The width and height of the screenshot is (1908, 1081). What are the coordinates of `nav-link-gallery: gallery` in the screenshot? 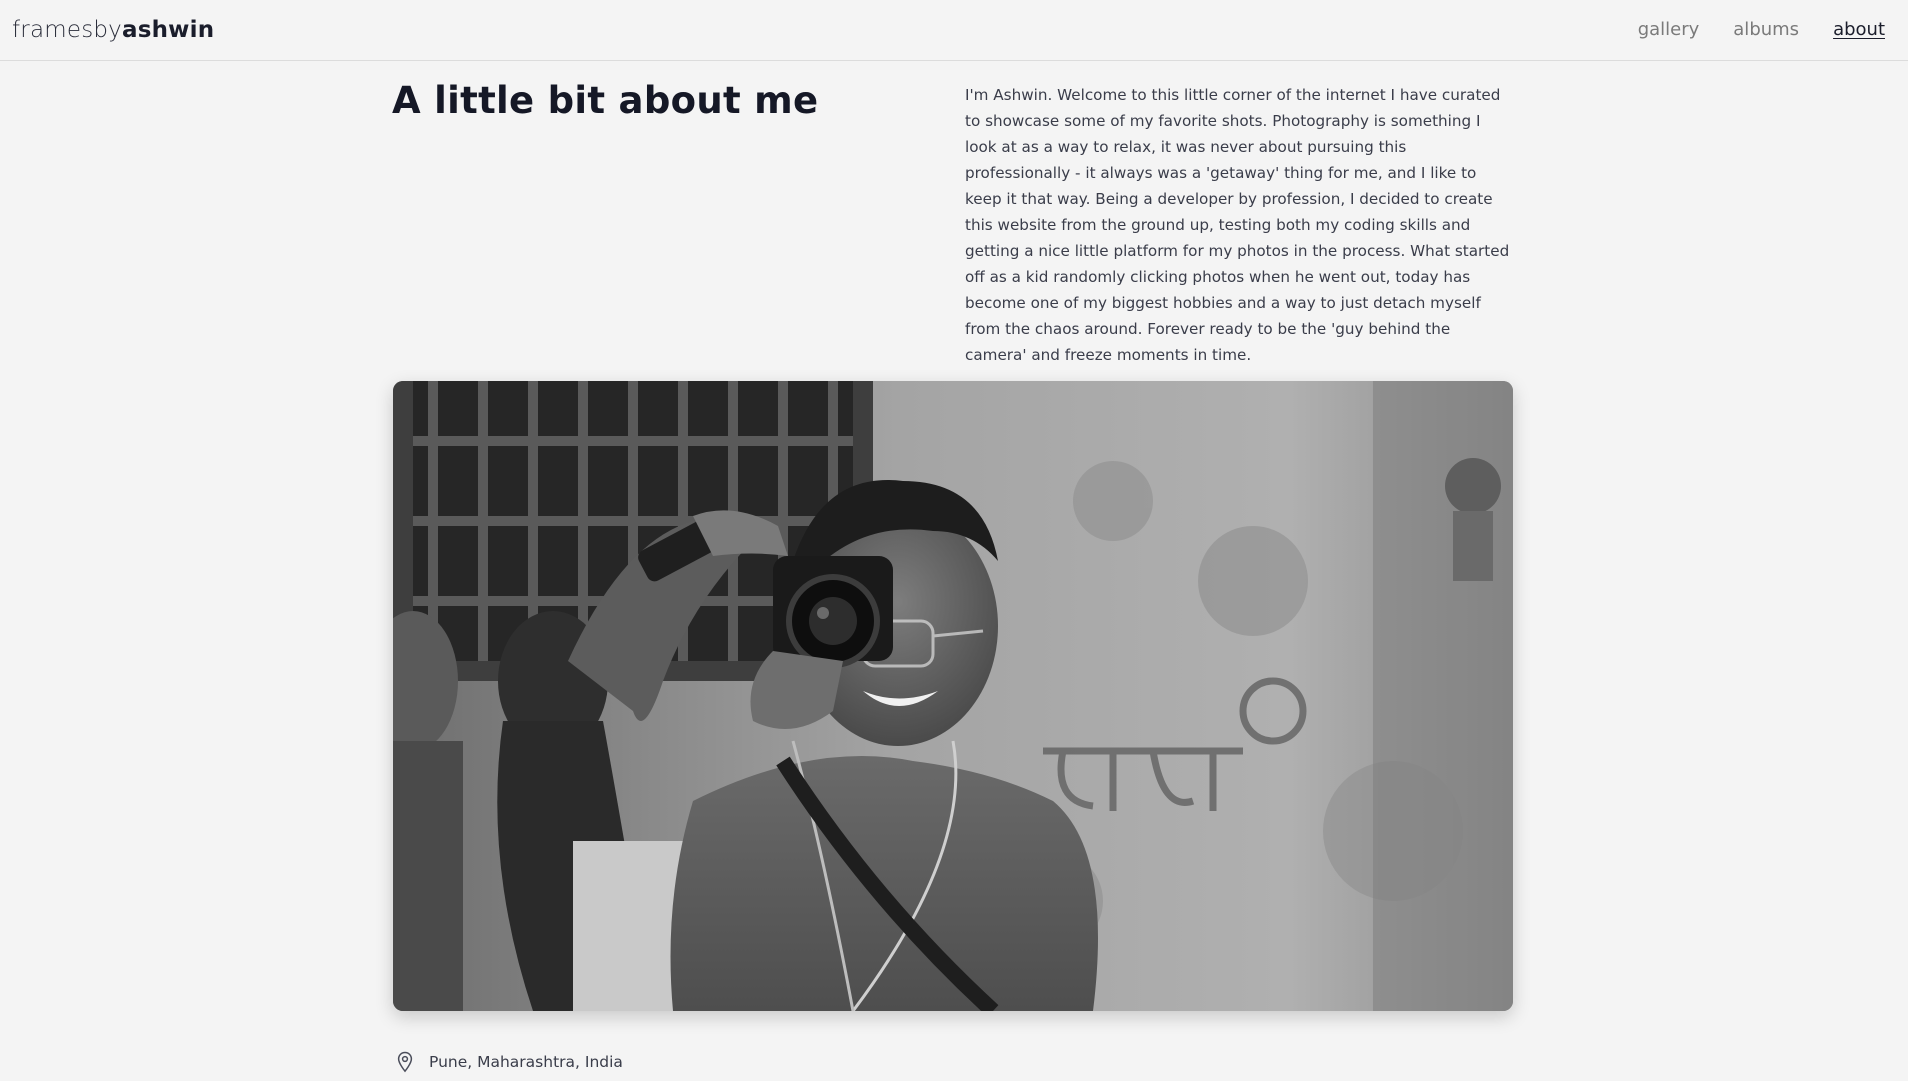 It's located at (1669, 30).